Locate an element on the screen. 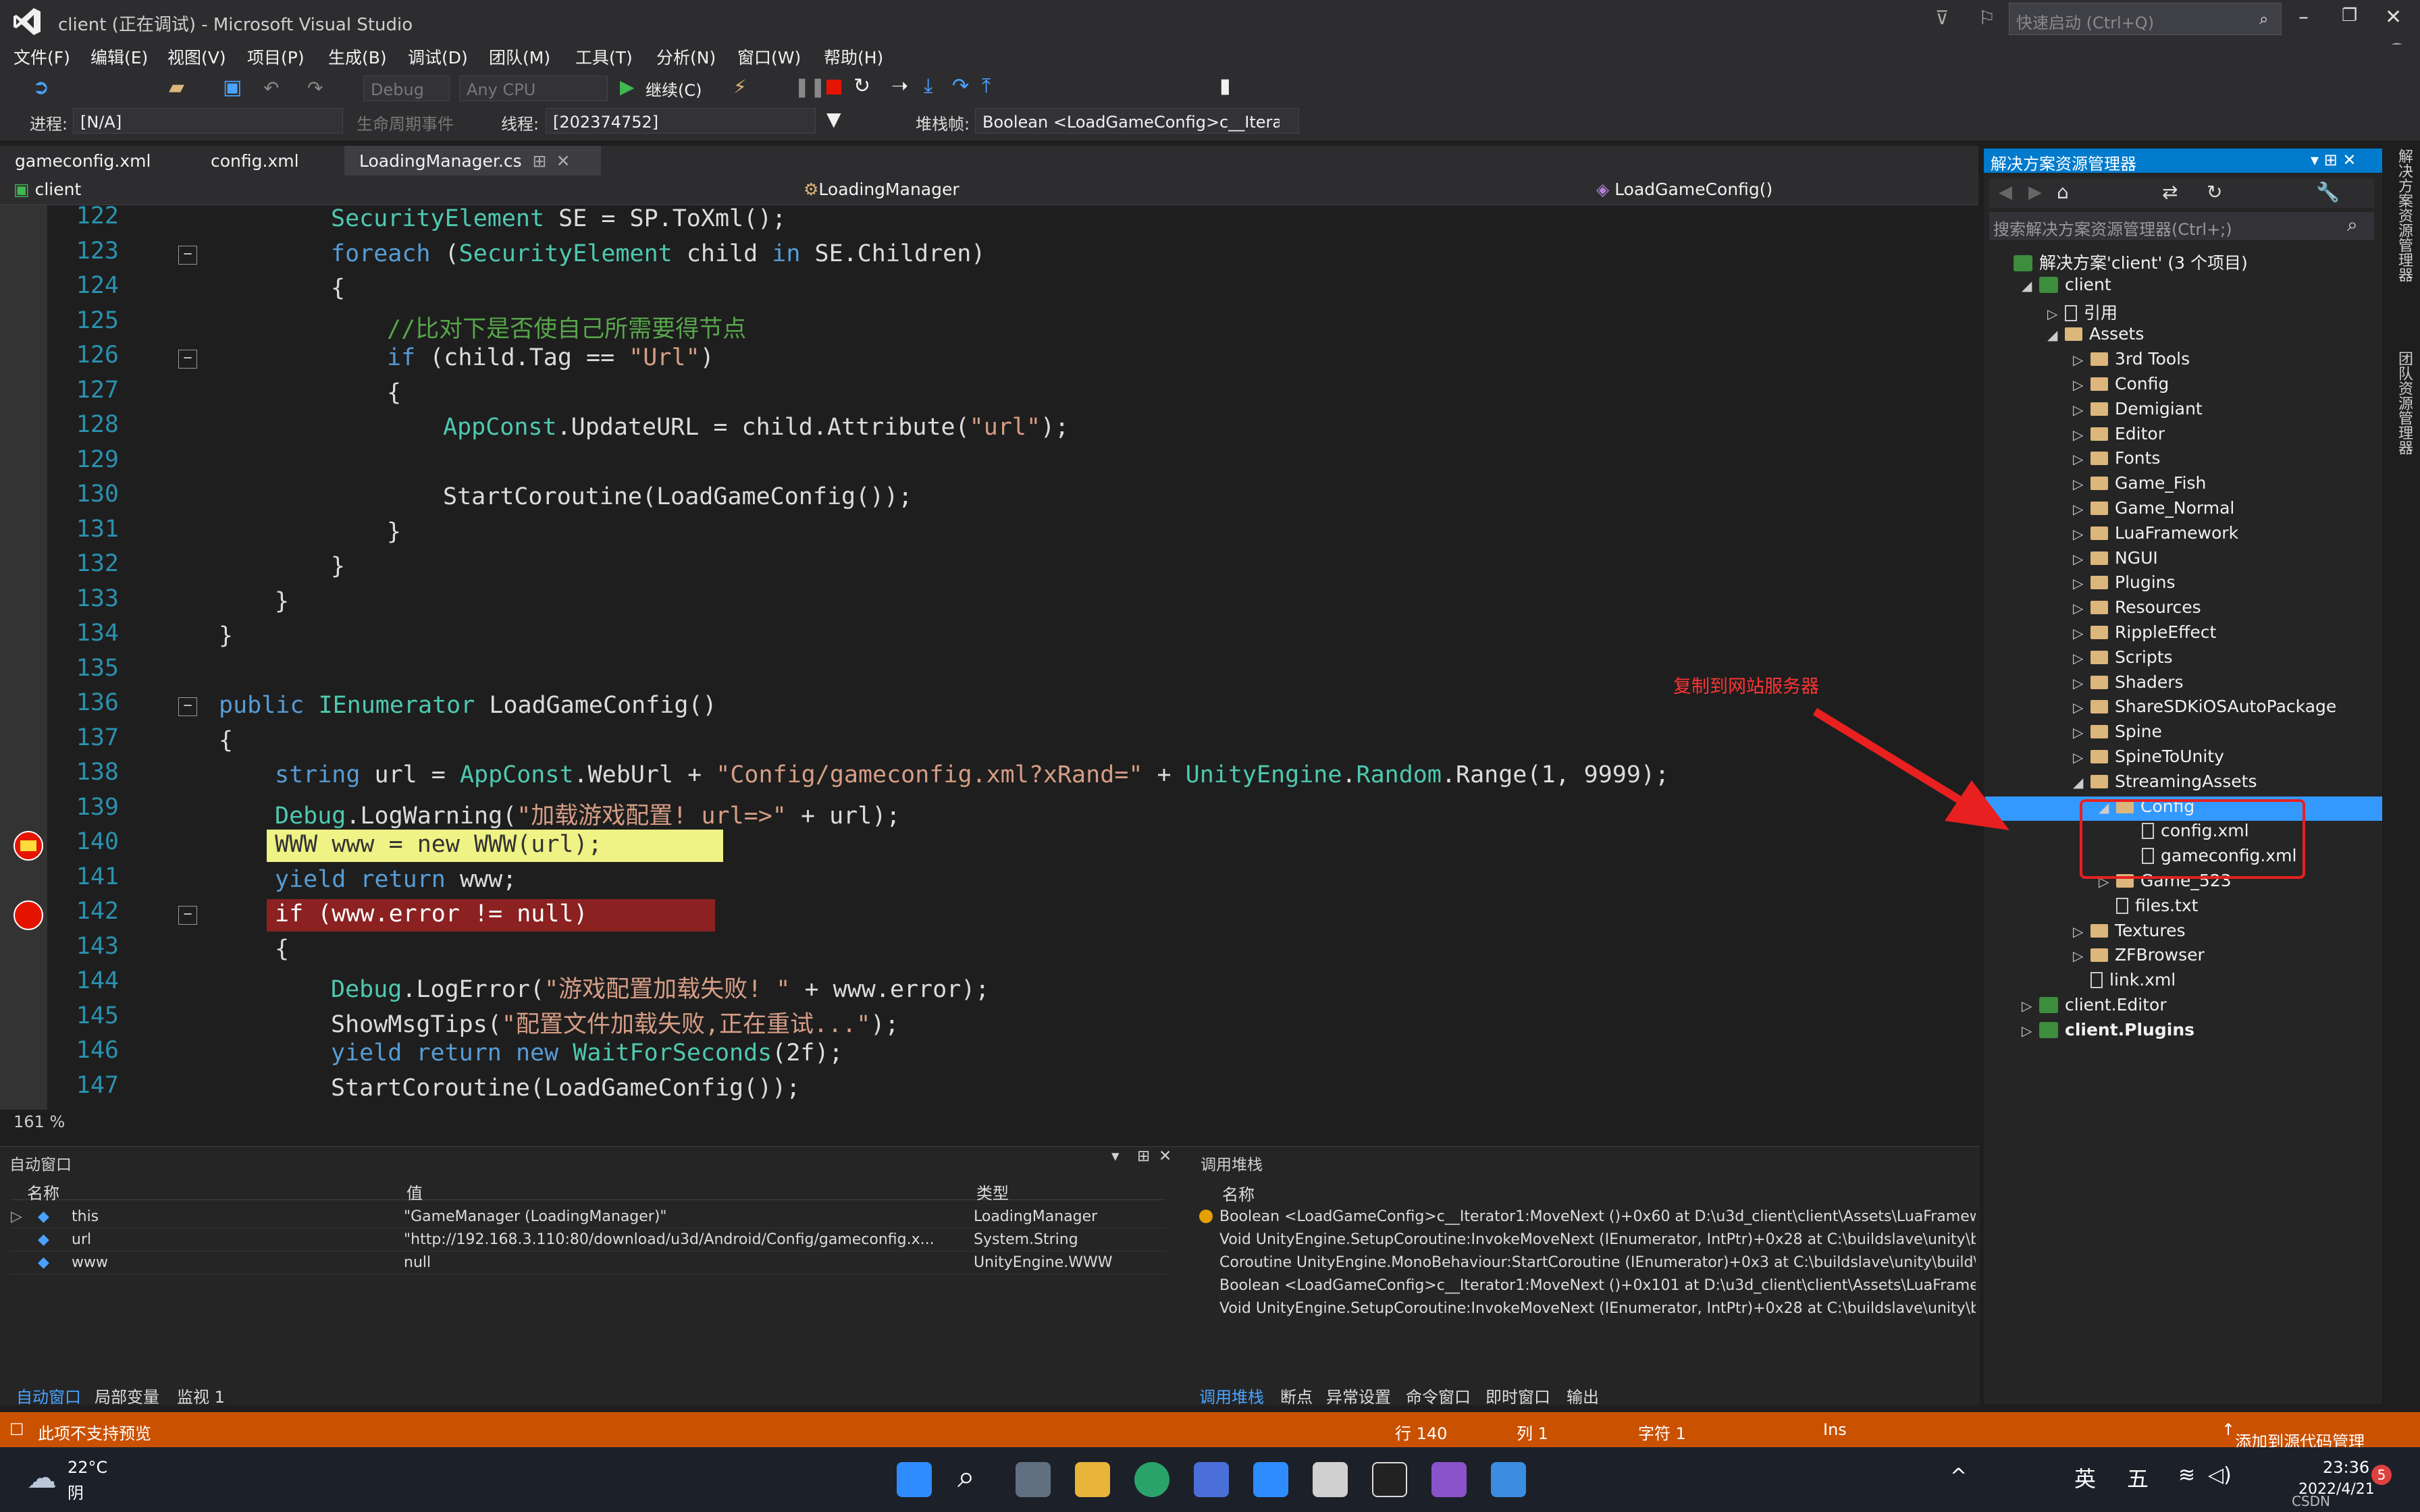 This screenshot has height=1512, width=2420. tree-item: ▷ NGUI is located at coordinates (2077, 560).